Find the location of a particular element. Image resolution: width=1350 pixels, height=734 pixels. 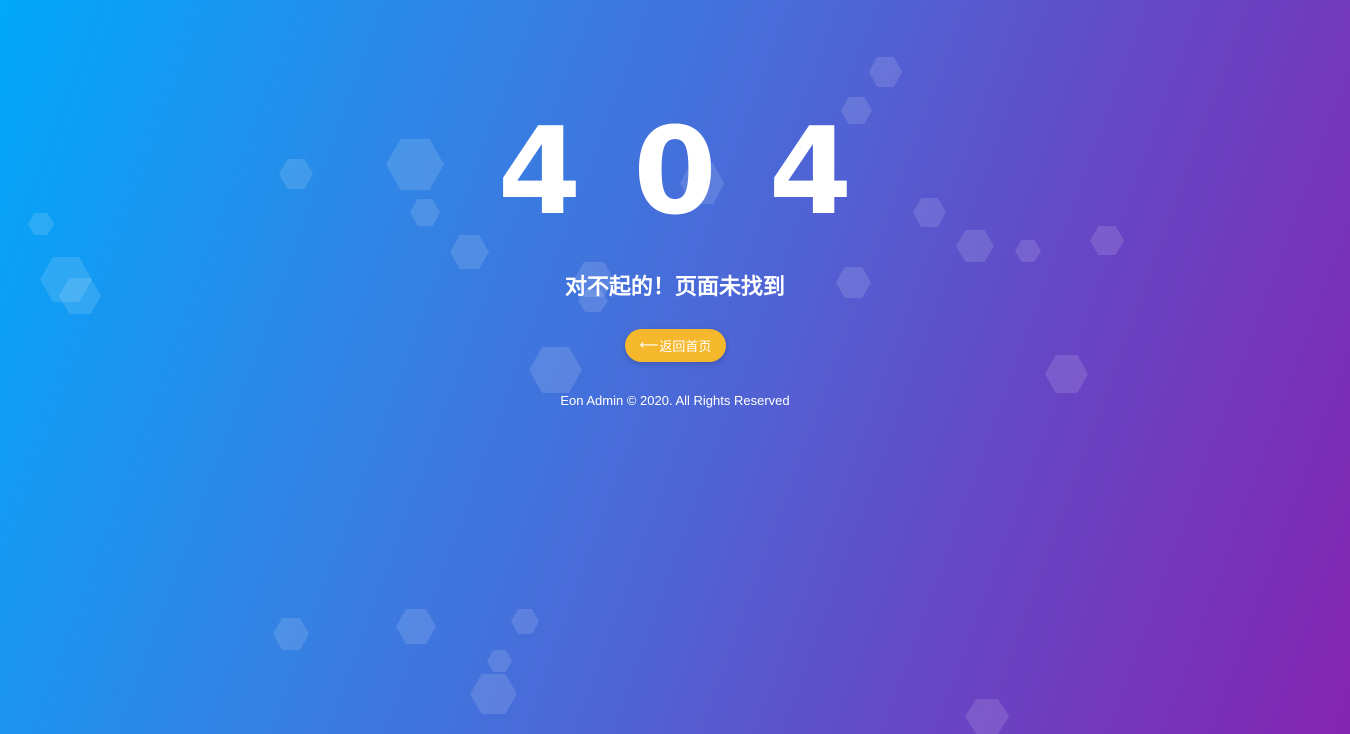

back-home-button: ⟵ 返回首页 is located at coordinates (675, 345).